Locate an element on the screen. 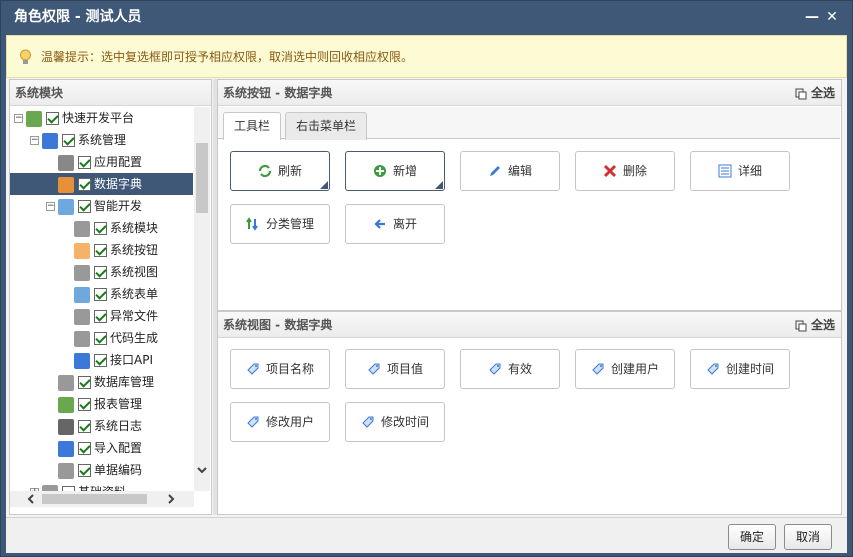  scroll-right-icon is located at coordinates (171, 499).